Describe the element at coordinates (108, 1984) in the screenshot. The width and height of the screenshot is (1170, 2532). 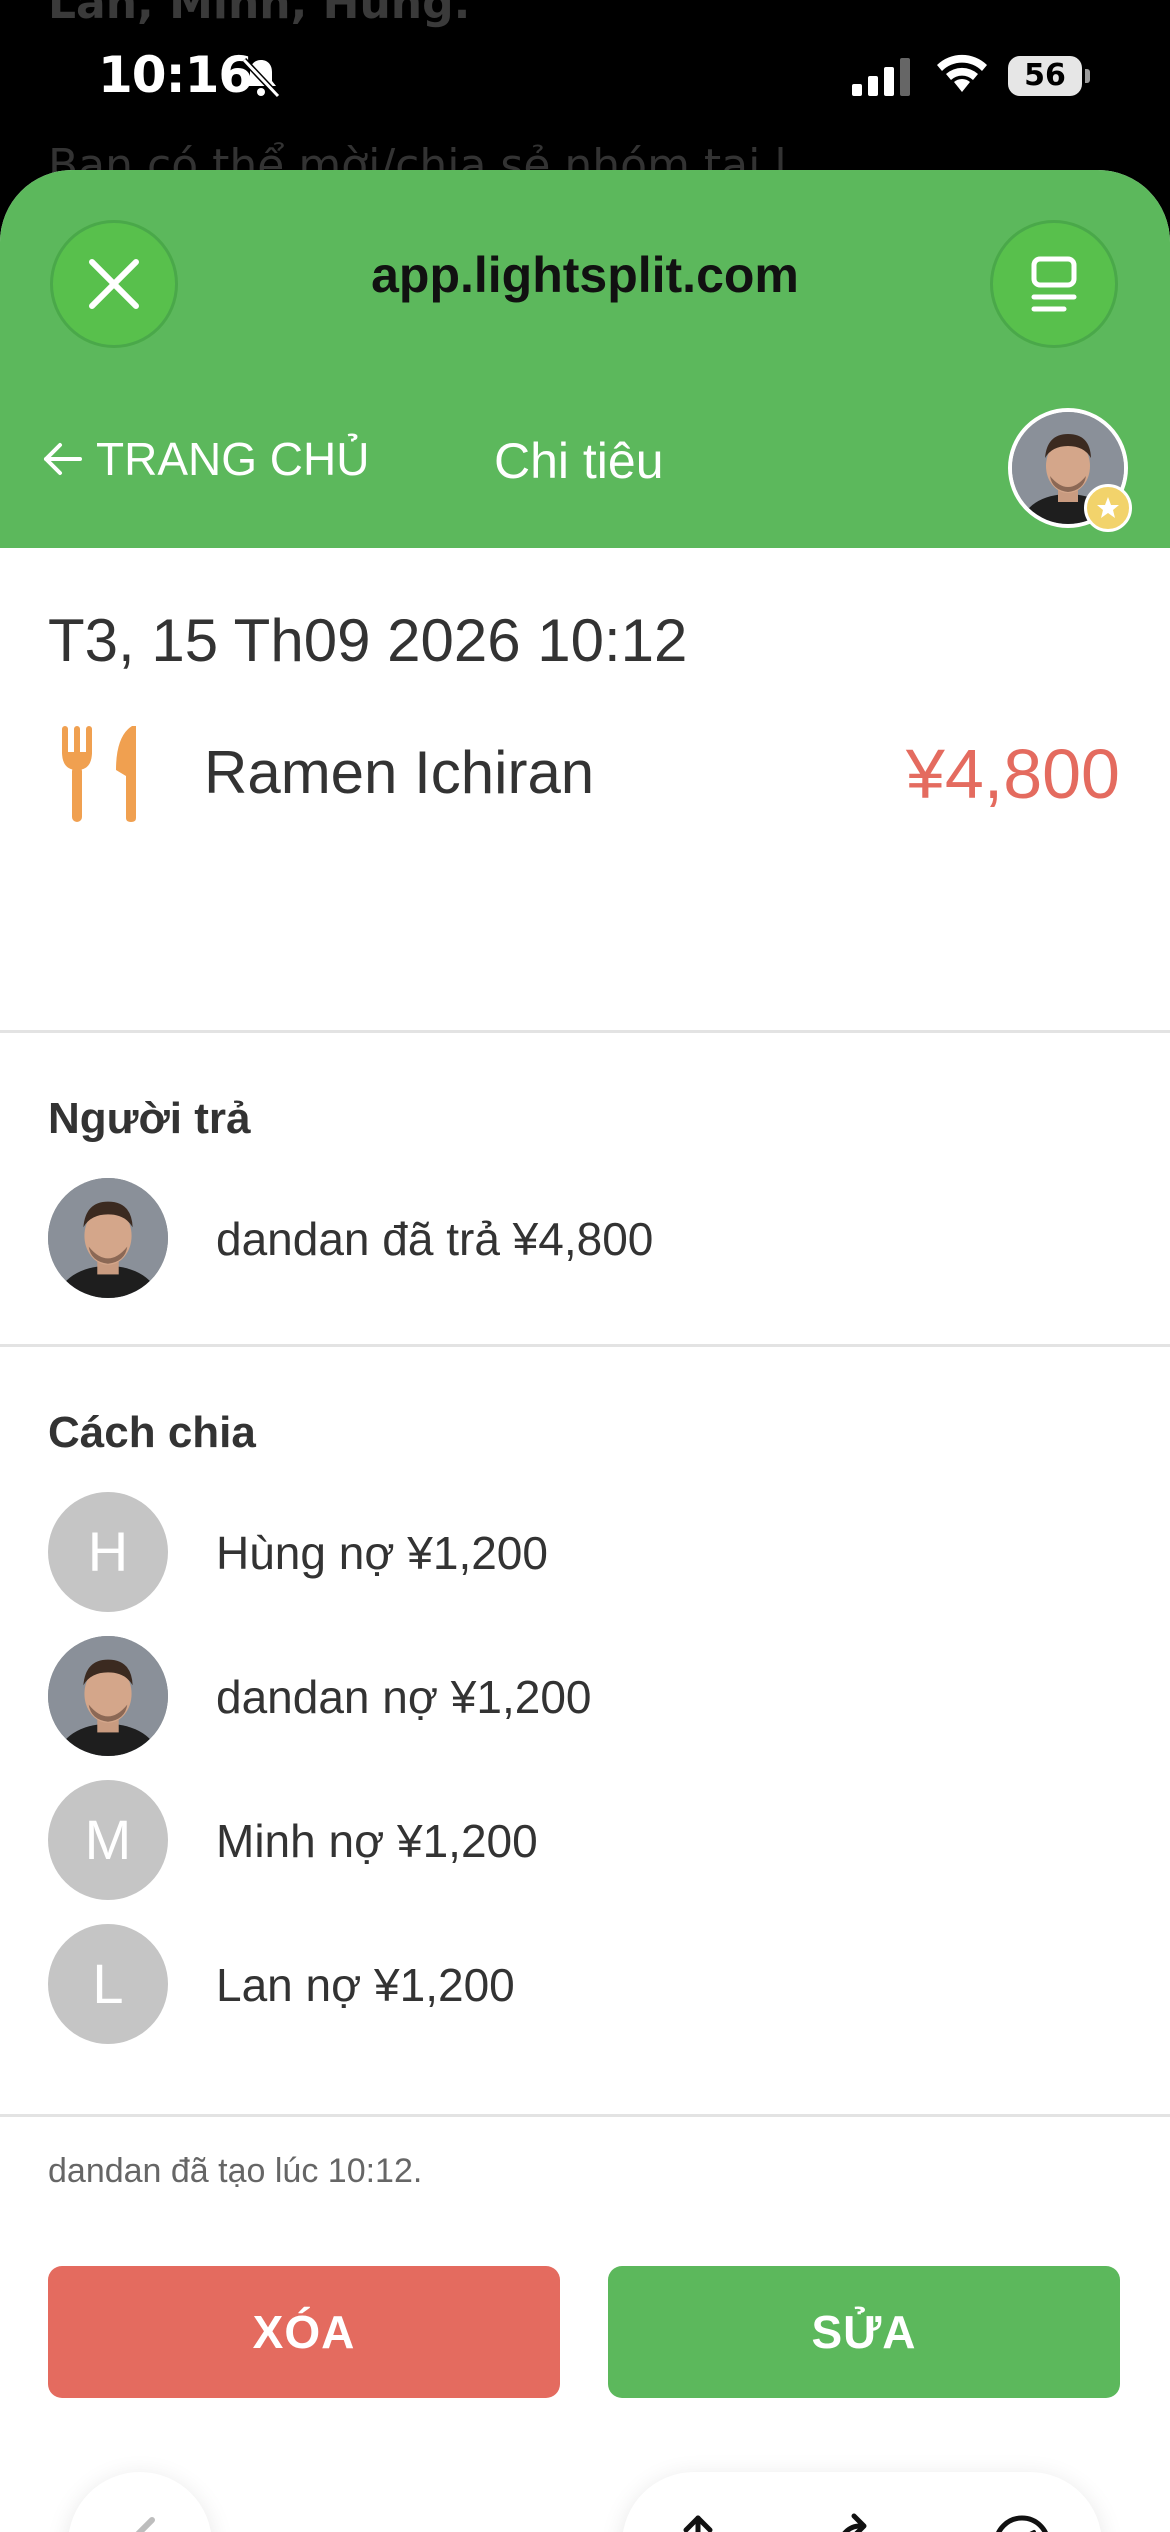
I see `avatar: L` at that location.